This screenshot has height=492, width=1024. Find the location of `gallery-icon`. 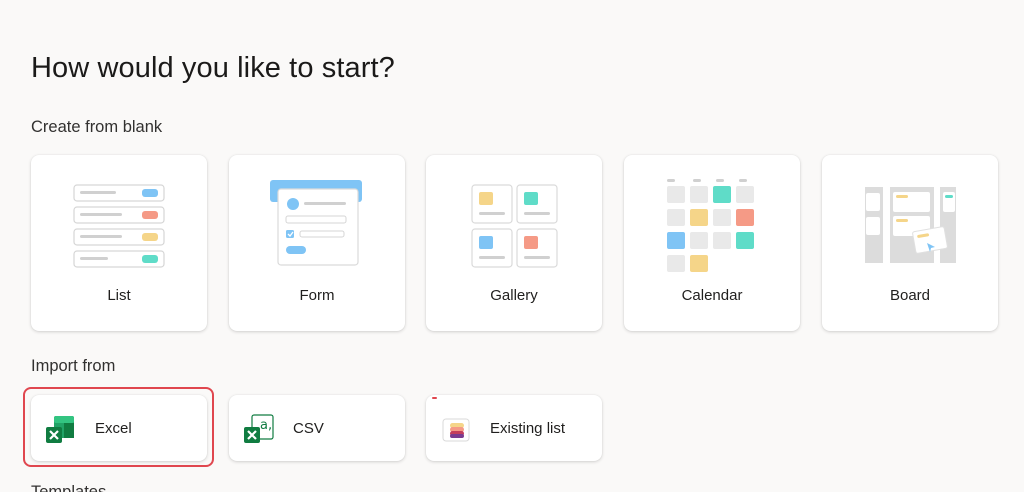

gallery-icon is located at coordinates (514, 226).